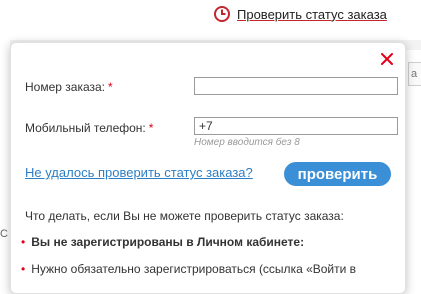  What do you see at coordinates (337, 174) in the screenshot?
I see `check-button: проверить` at bounding box center [337, 174].